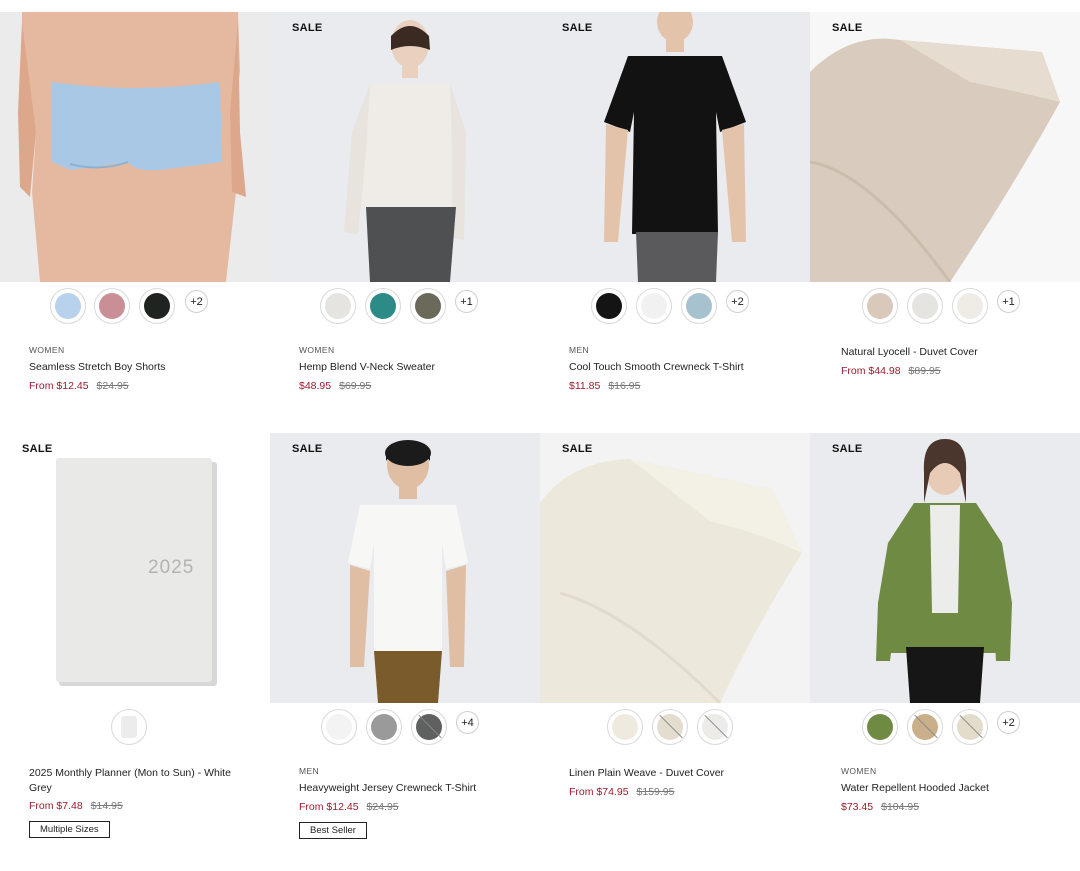 Image resolution: width=1080 pixels, height=871 pixels. I want to click on product-photo-duvet-beige, so click(945, 147).